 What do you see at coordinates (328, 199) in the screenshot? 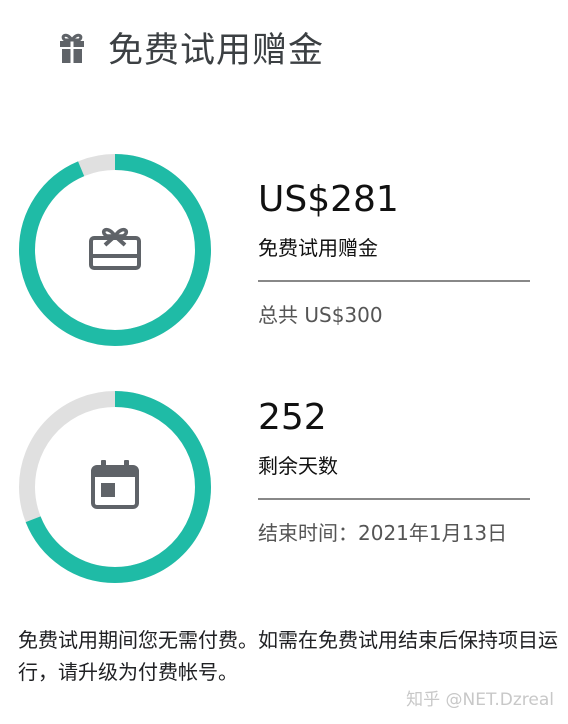
I see `credit-amount: US$281` at bounding box center [328, 199].